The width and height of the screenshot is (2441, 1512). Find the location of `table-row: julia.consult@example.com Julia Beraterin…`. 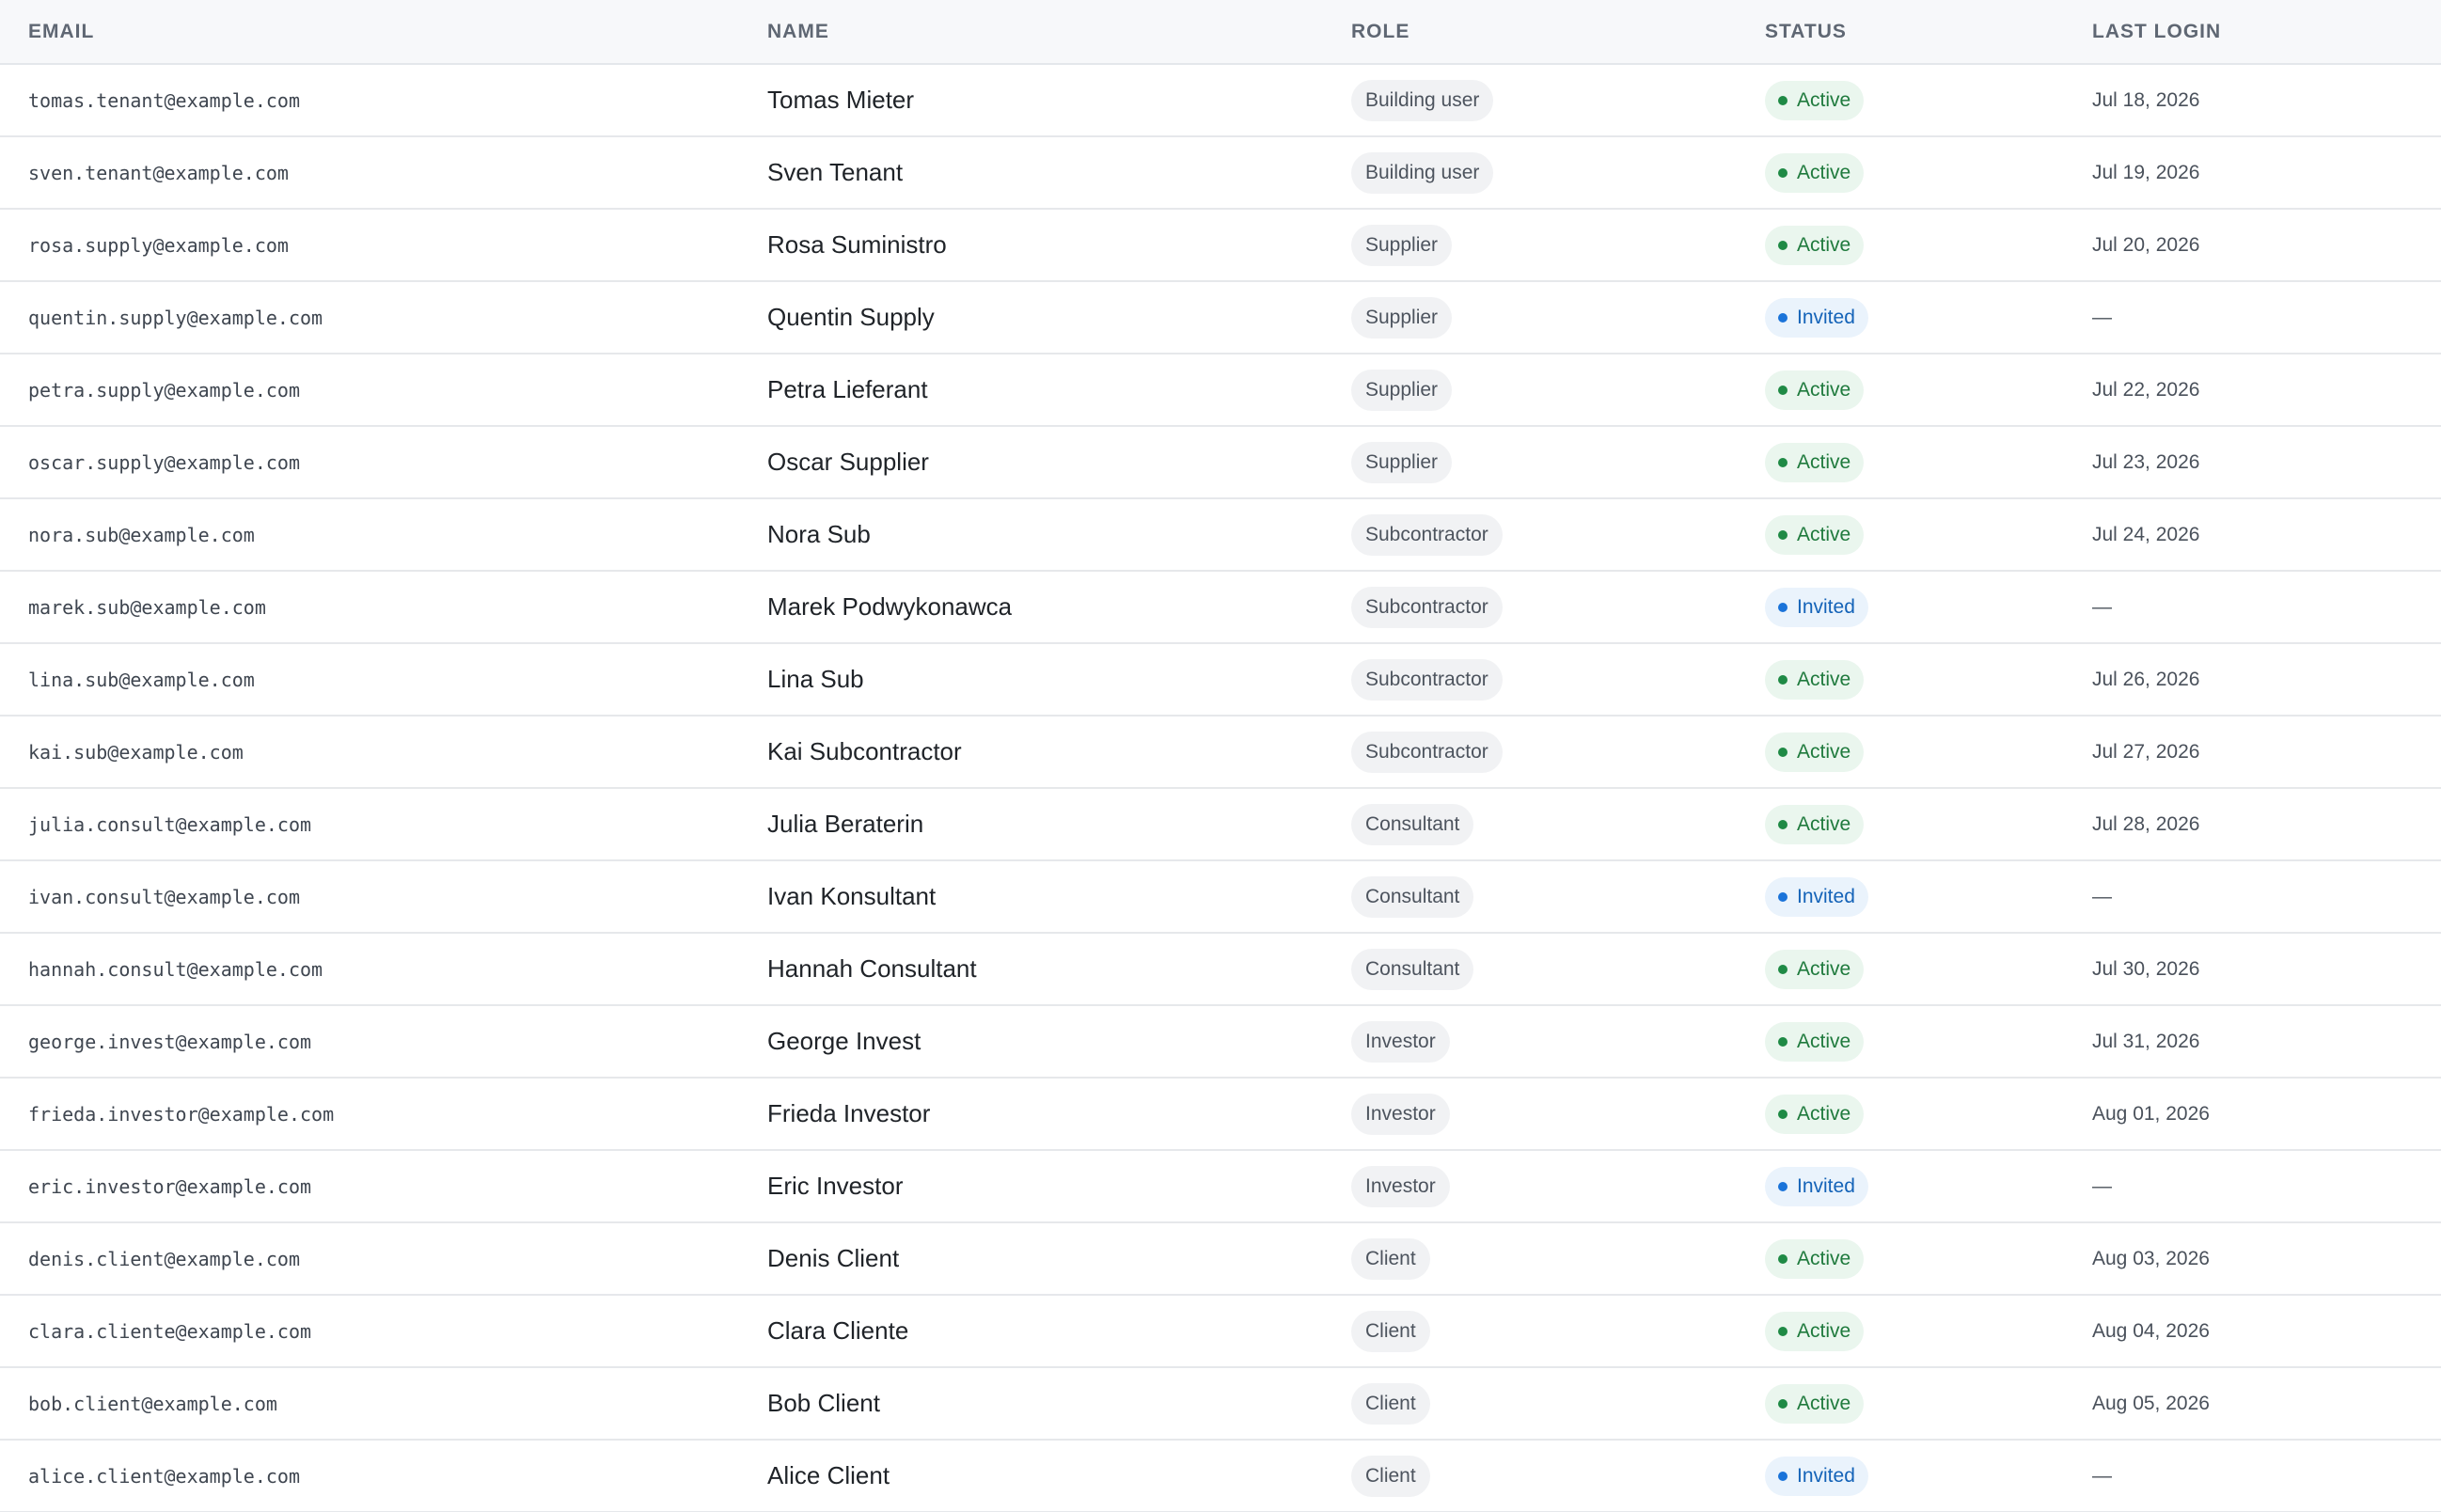

table-row: julia.consult@example.com Julia Beraterin… is located at coordinates (1221, 825).